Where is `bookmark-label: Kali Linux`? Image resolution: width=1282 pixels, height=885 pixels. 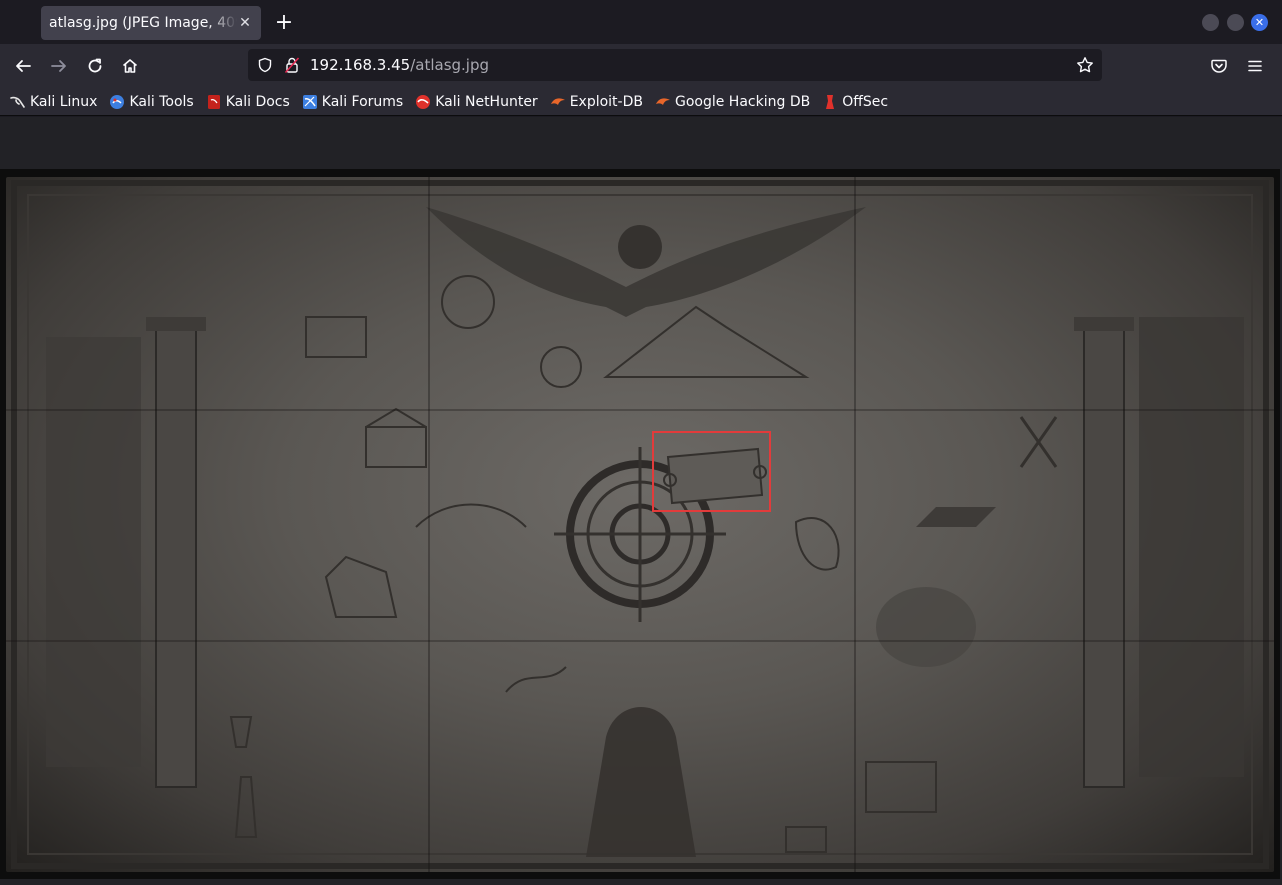
bookmark-label: Kali Linux is located at coordinates (64, 101).